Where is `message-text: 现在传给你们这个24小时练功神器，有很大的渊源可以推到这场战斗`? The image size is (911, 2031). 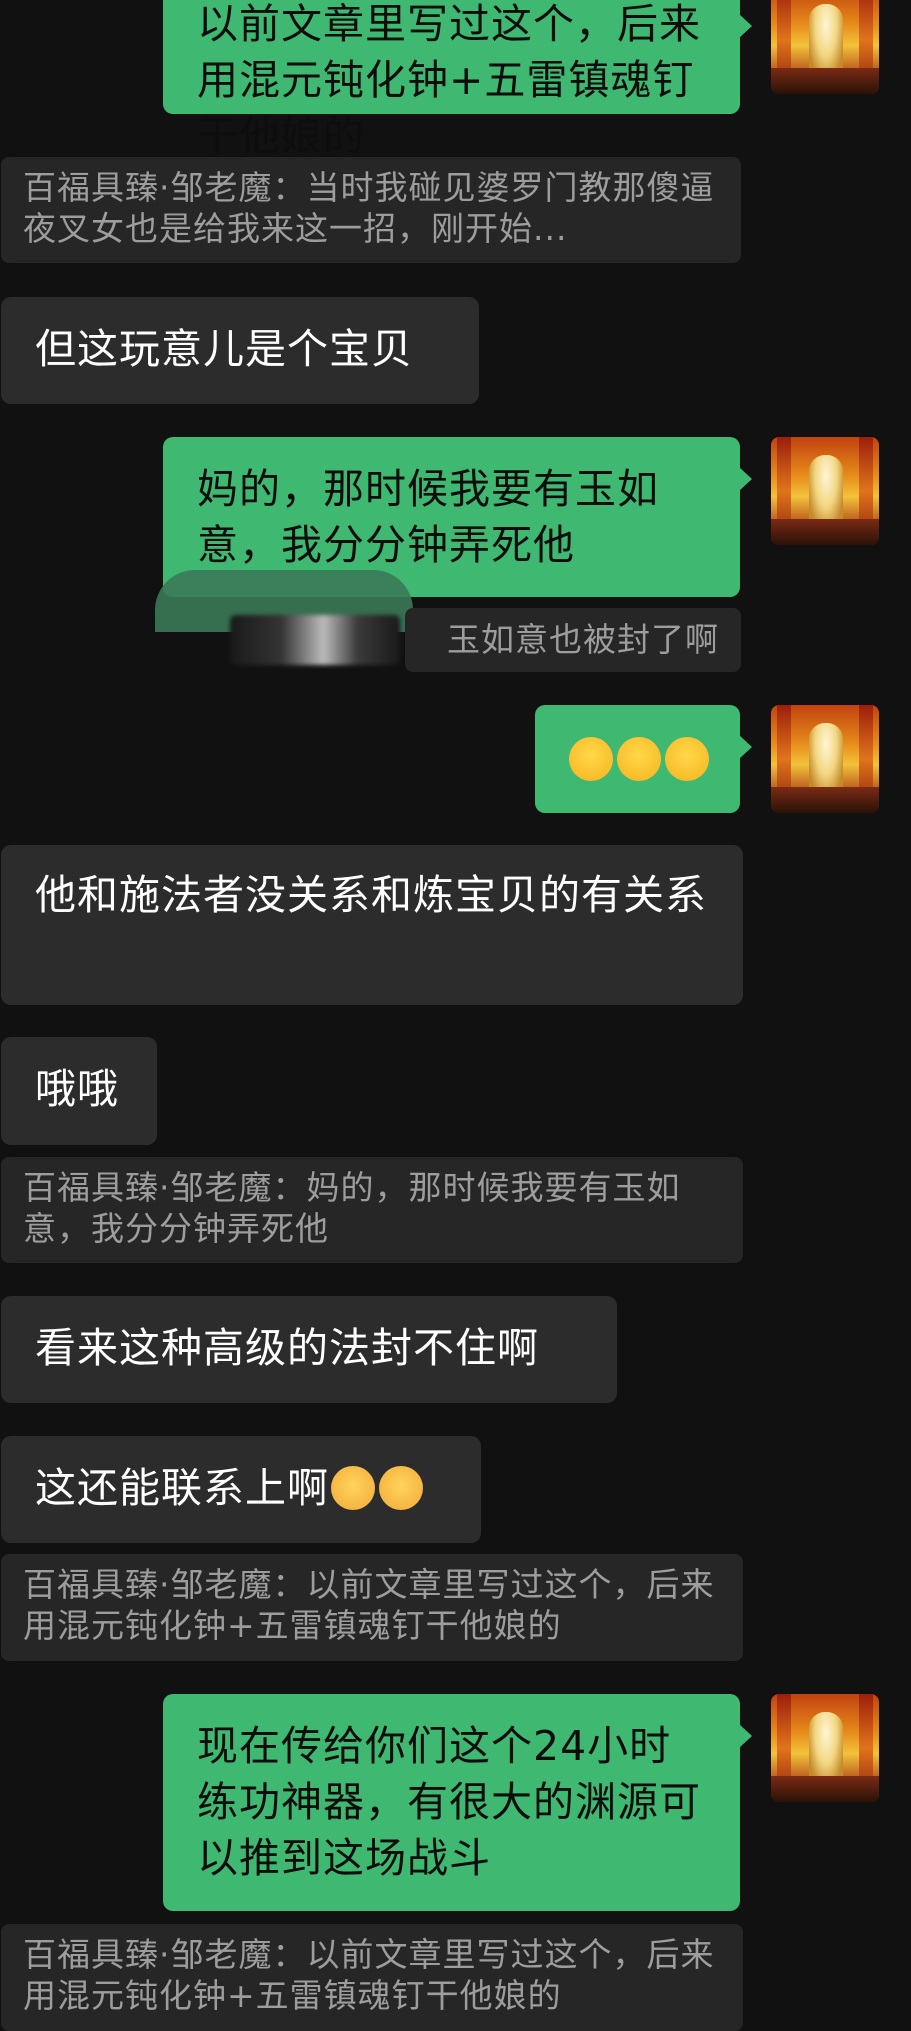
message-text: 现在传给你们这个24小时练功神器，有很大的渊源可以推到这场战斗 is located at coordinates (449, 1802).